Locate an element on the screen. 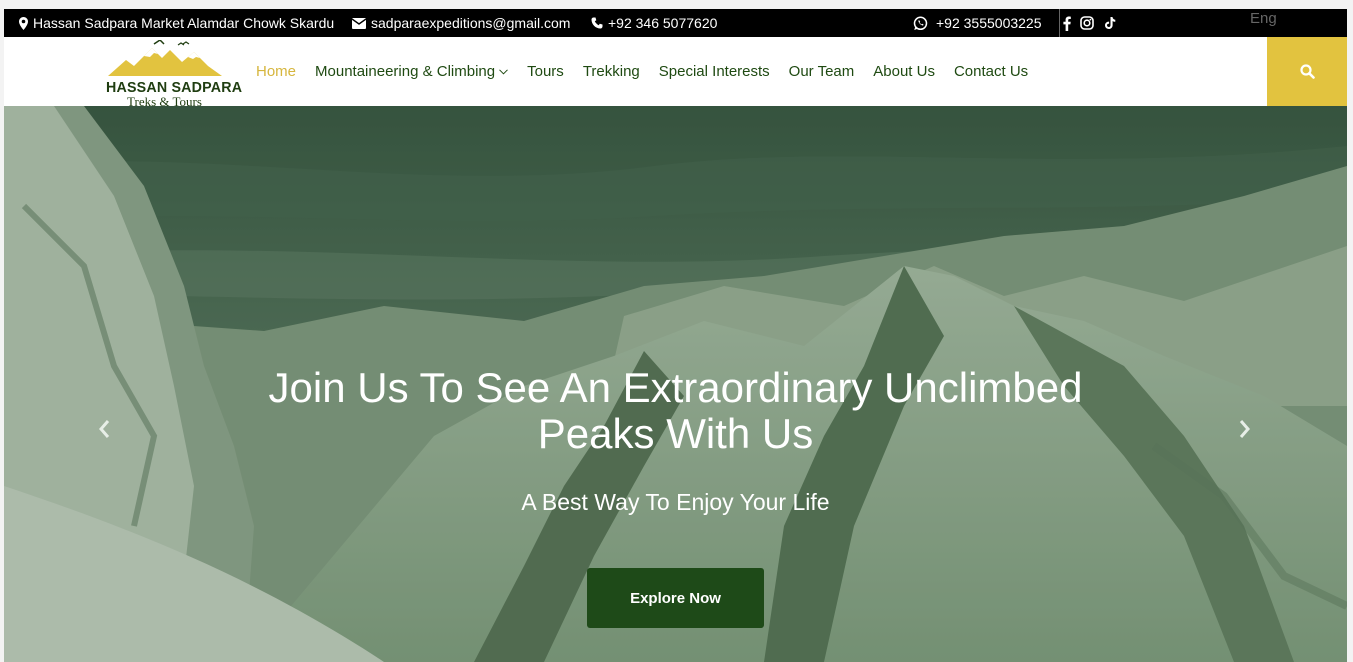 The height and width of the screenshot is (662, 1353). instagram-icon is located at coordinates (1087, 23).